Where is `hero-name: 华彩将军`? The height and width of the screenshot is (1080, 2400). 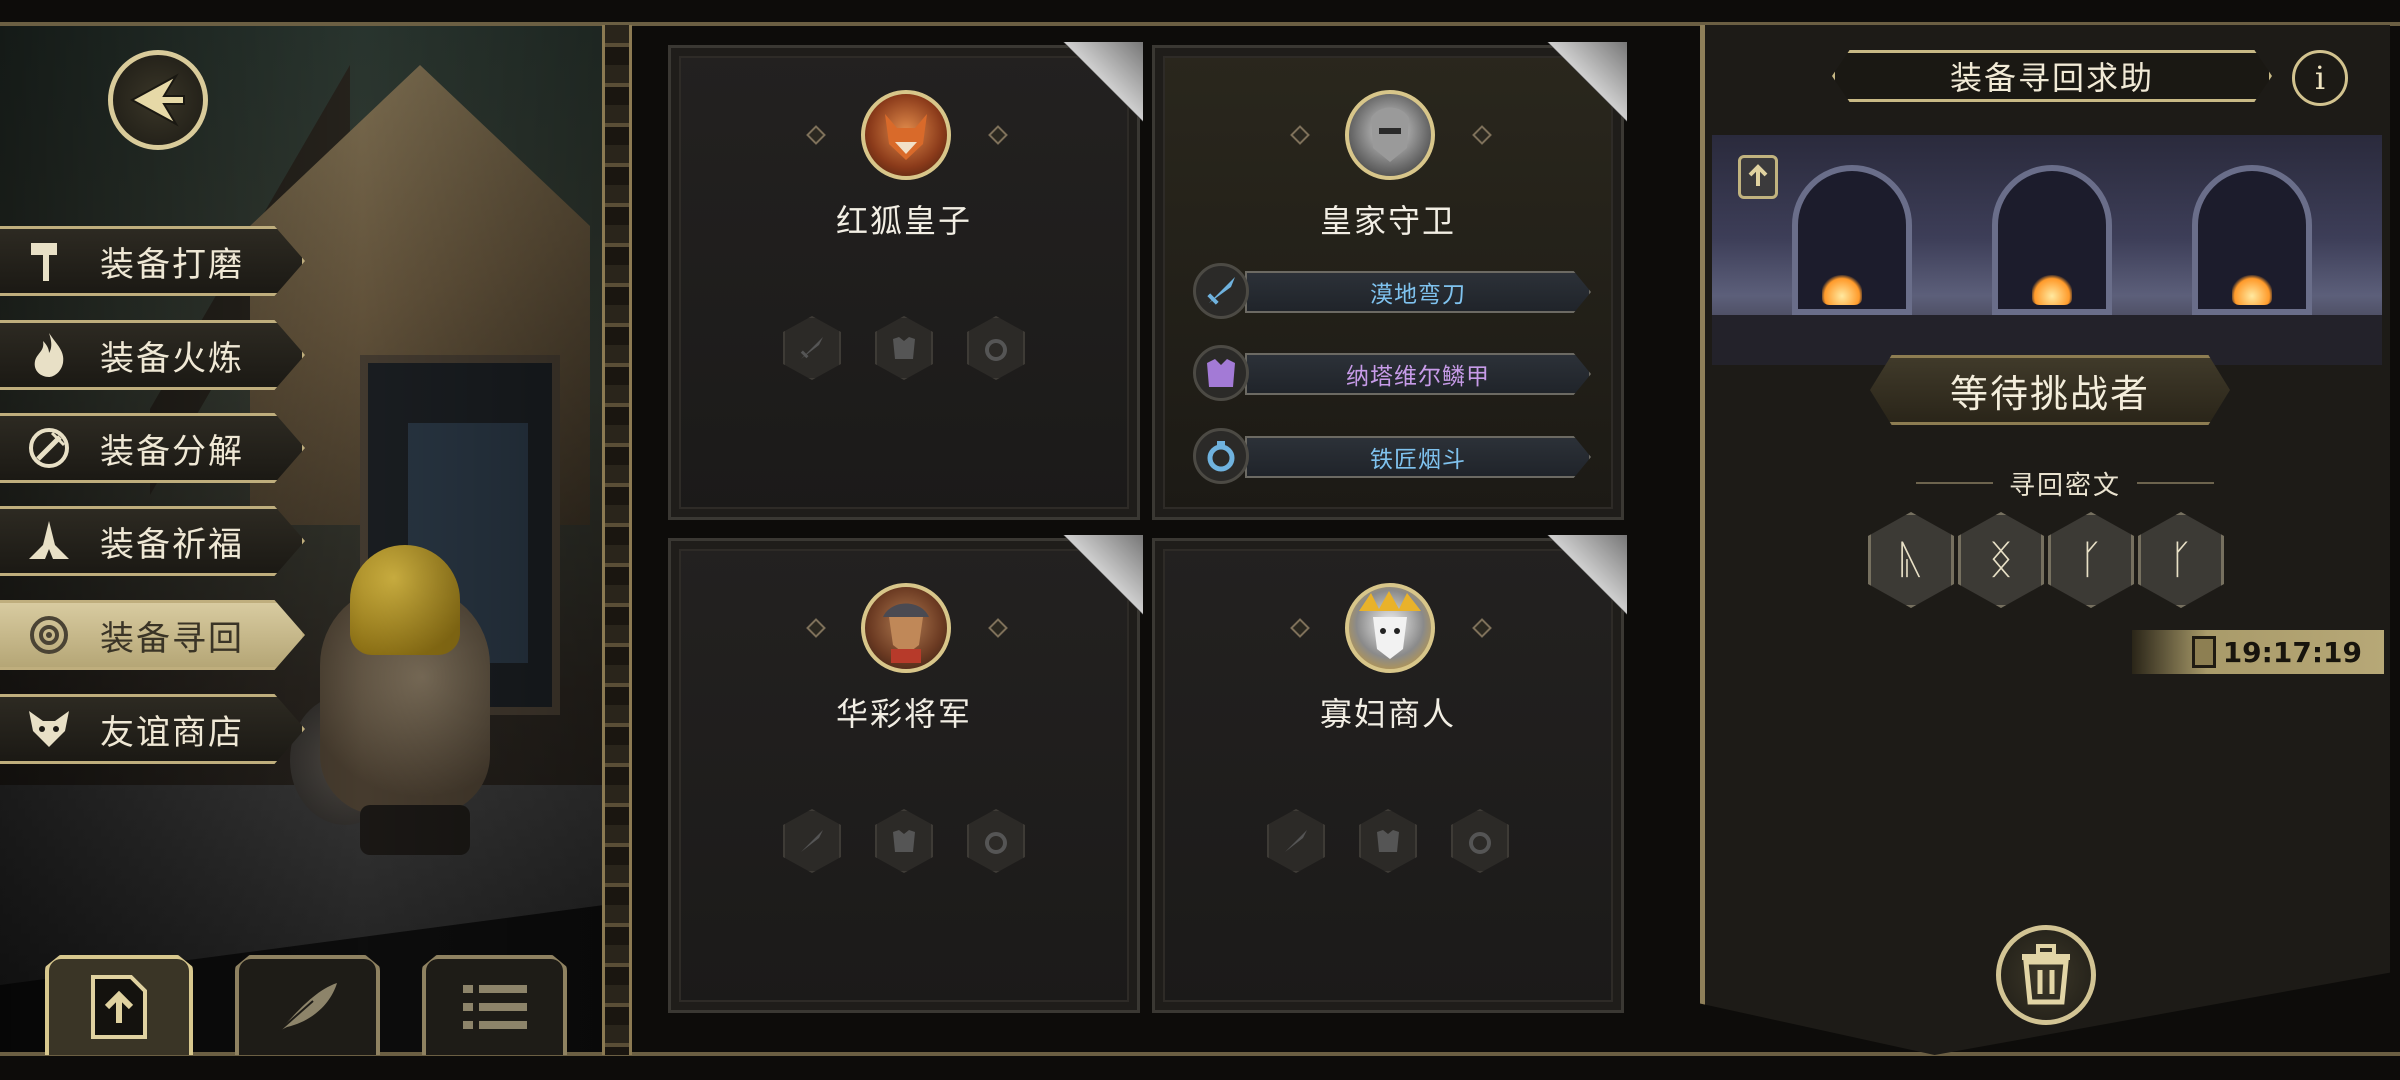 hero-name: 华彩将军 is located at coordinates (903, 714).